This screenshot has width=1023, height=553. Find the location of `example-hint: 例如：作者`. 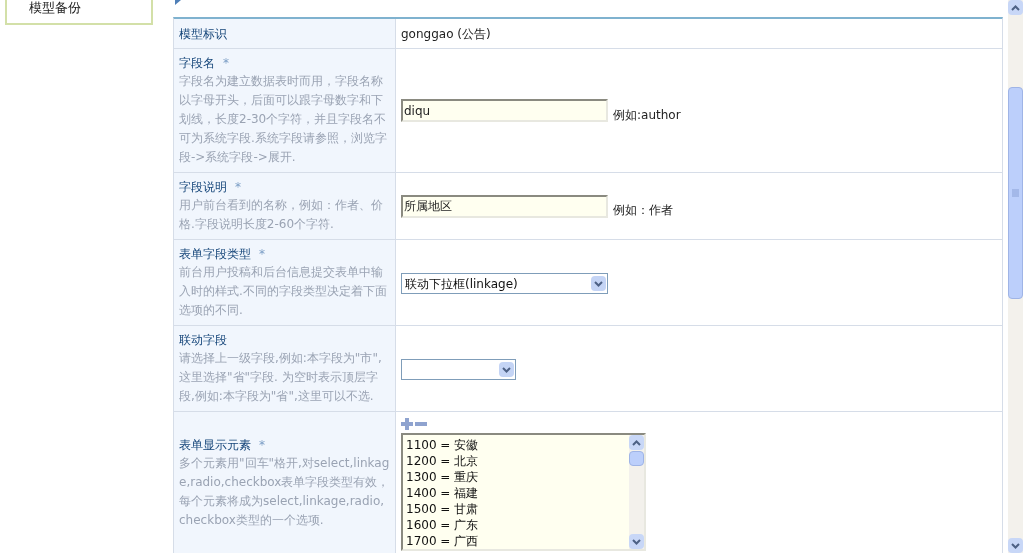

example-hint: 例如：作者 is located at coordinates (643, 210).